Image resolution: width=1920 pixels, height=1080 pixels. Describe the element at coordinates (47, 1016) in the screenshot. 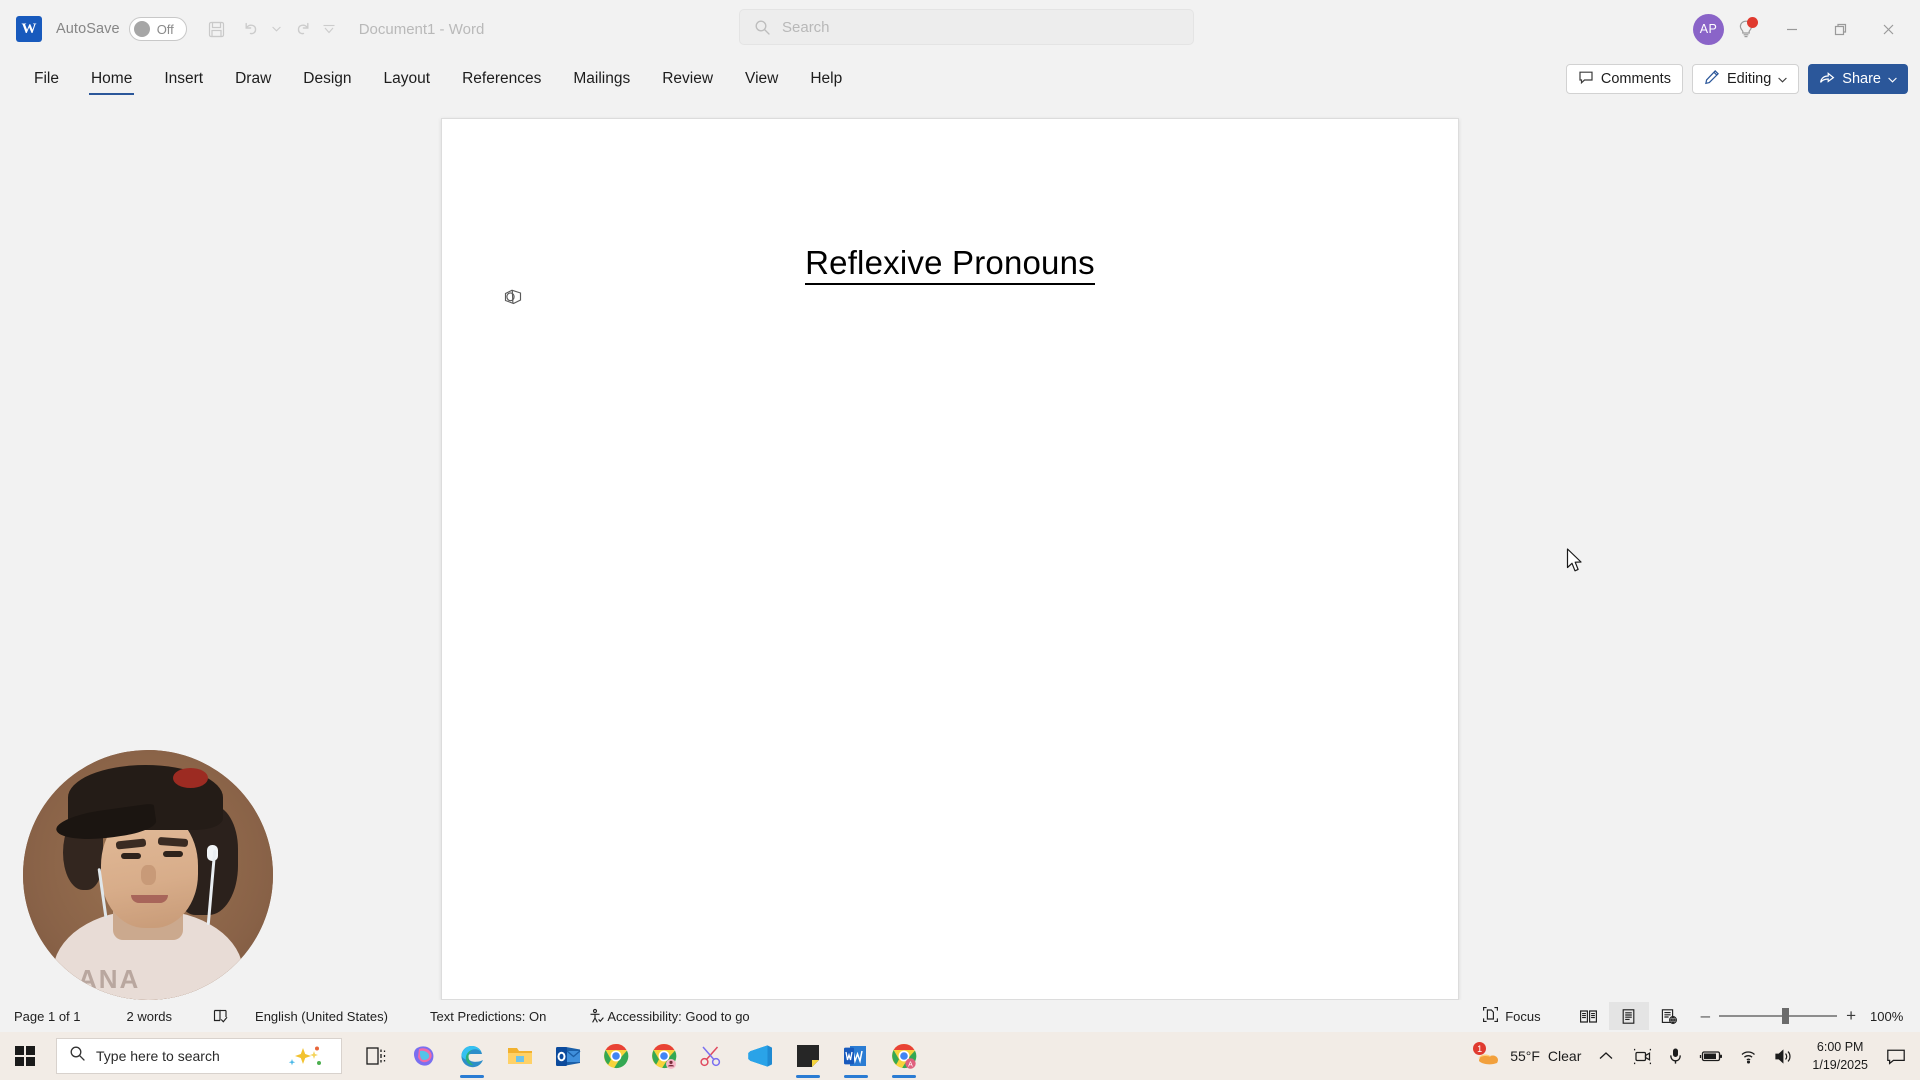

I see `page-info: Page 1 of 1` at that location.